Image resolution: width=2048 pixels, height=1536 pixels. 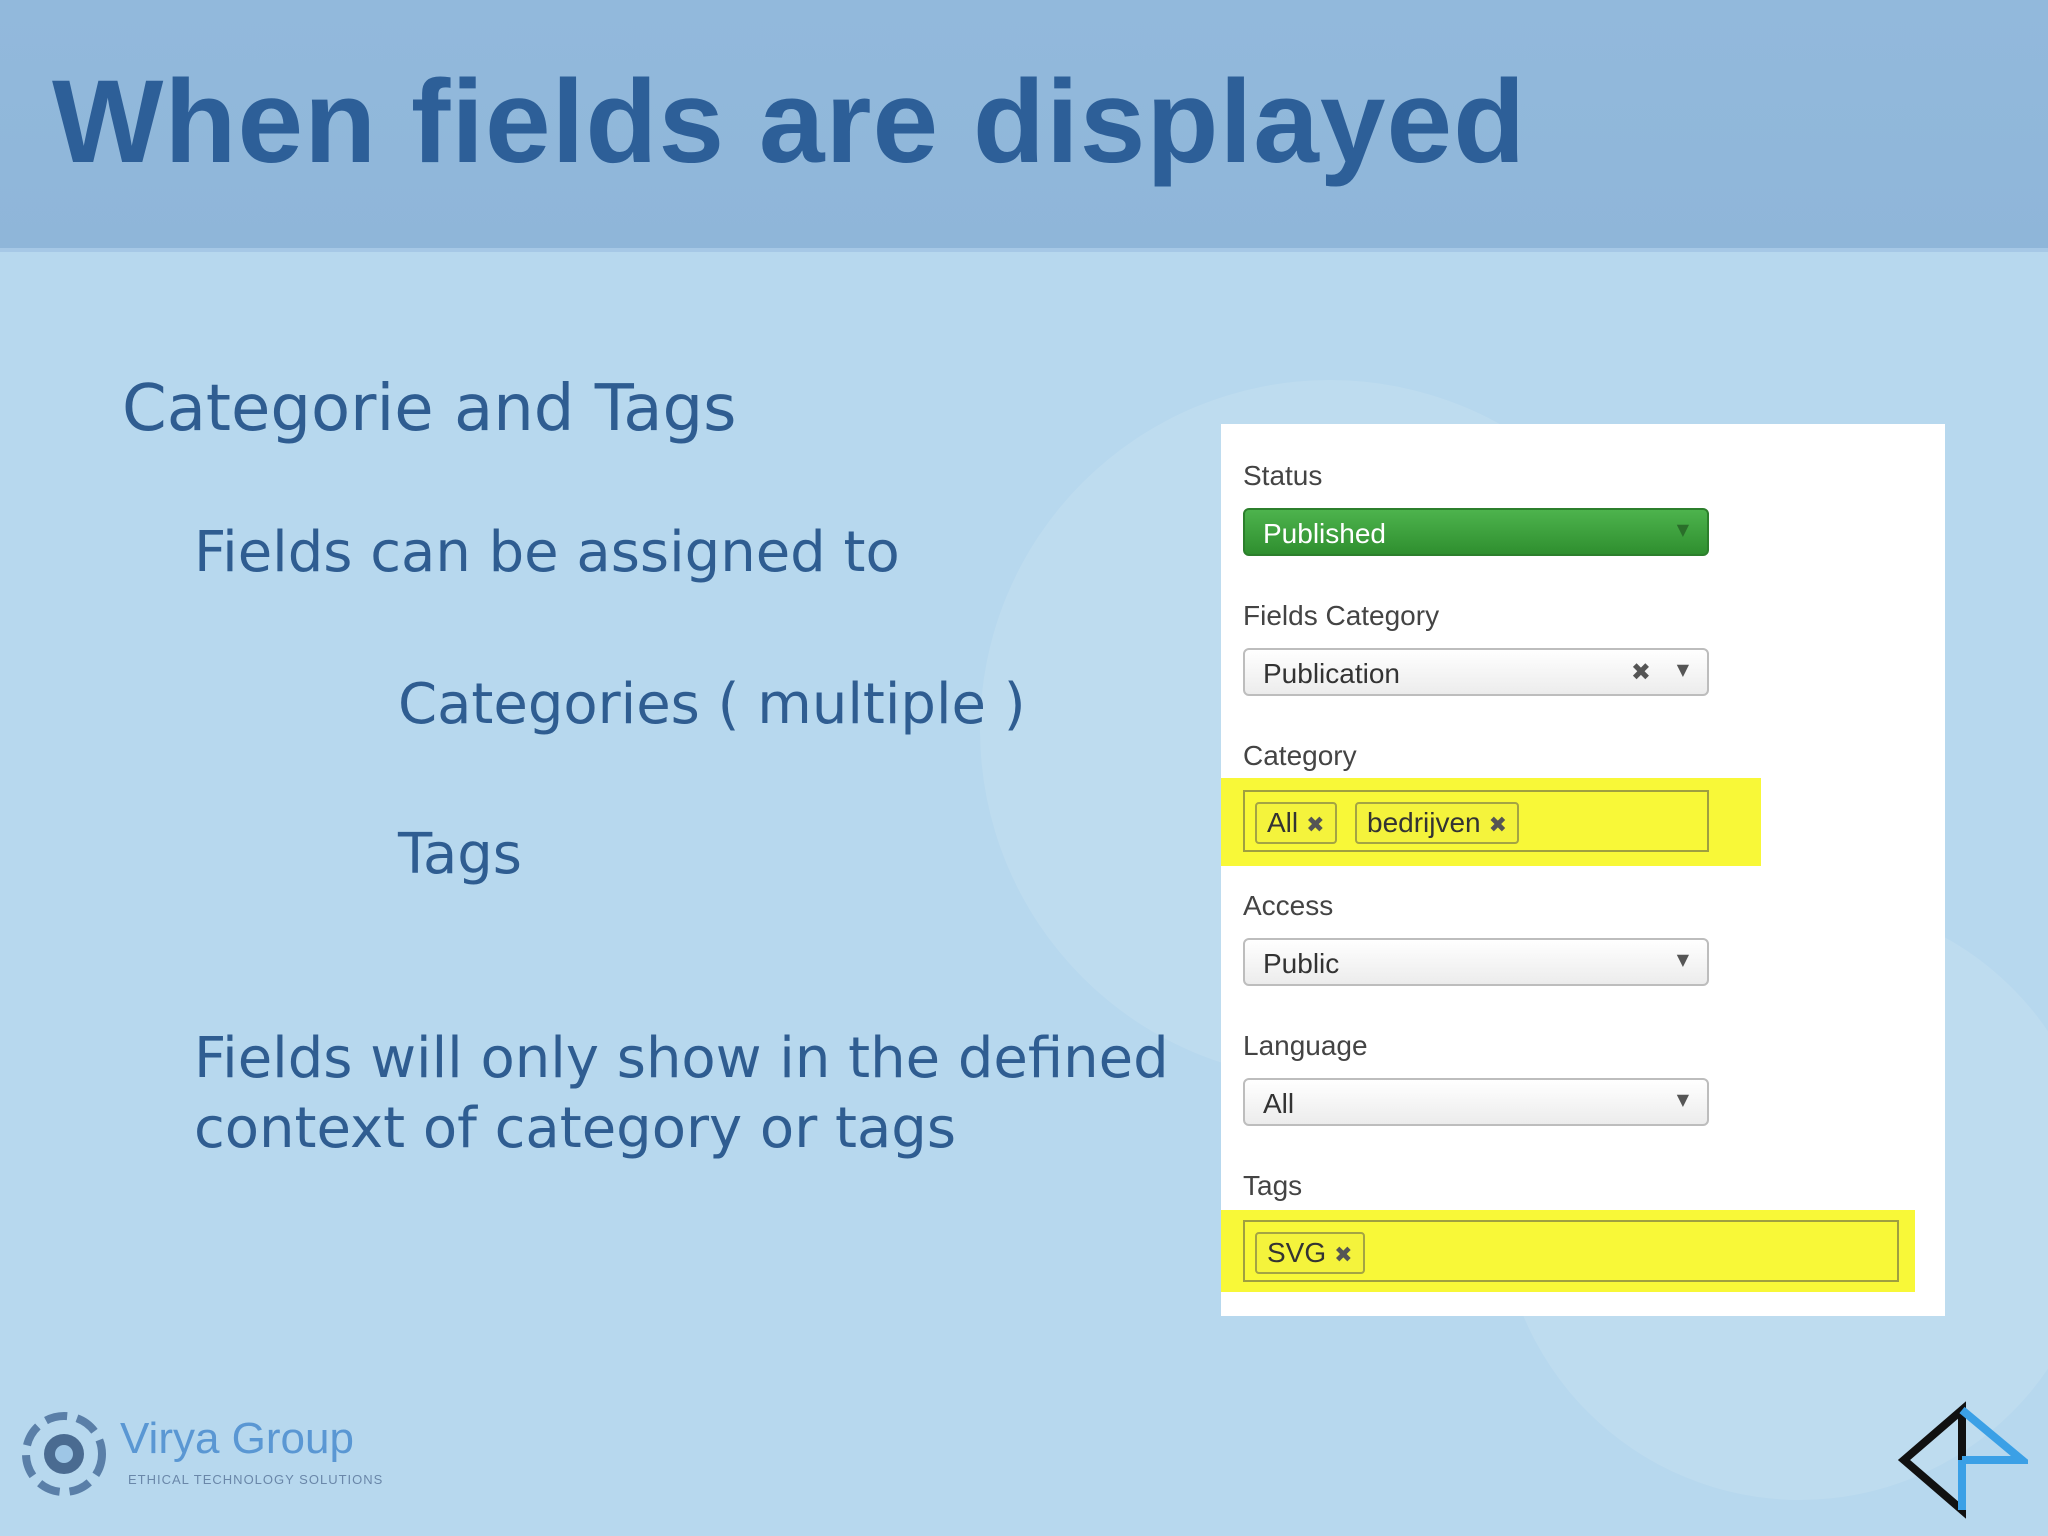 I want to click on access-select: Public ▼, so click(x=1476, y=962).